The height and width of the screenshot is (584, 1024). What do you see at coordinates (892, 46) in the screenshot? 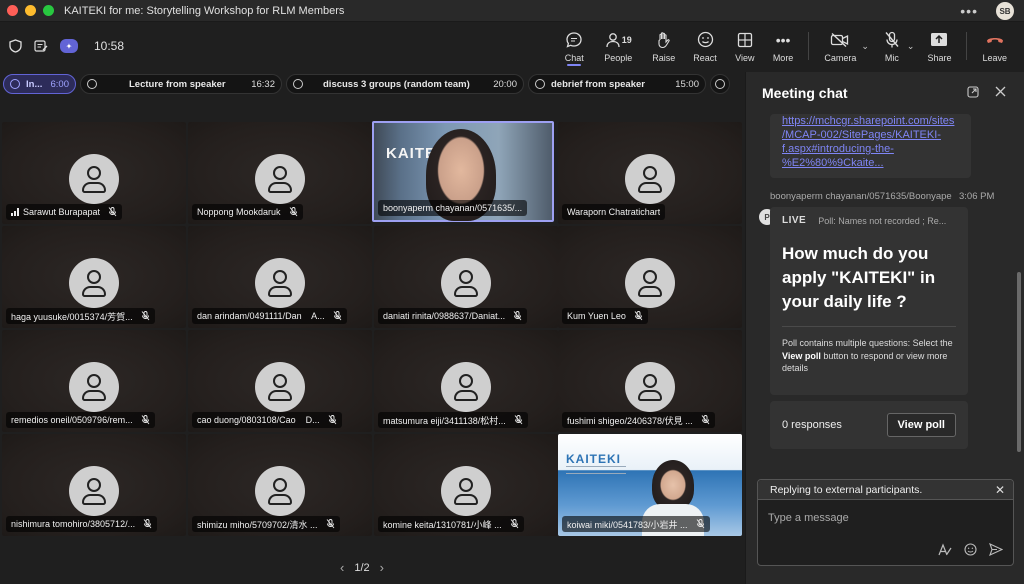
I see `mic-button: Mic` at bounding box center [892, 46].